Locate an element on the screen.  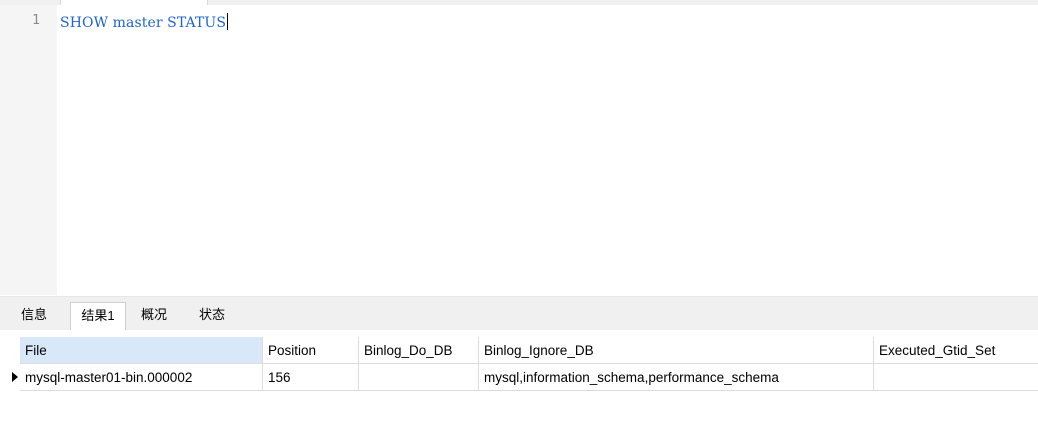
column-header-position: Position is located at coordinates (311, 350).